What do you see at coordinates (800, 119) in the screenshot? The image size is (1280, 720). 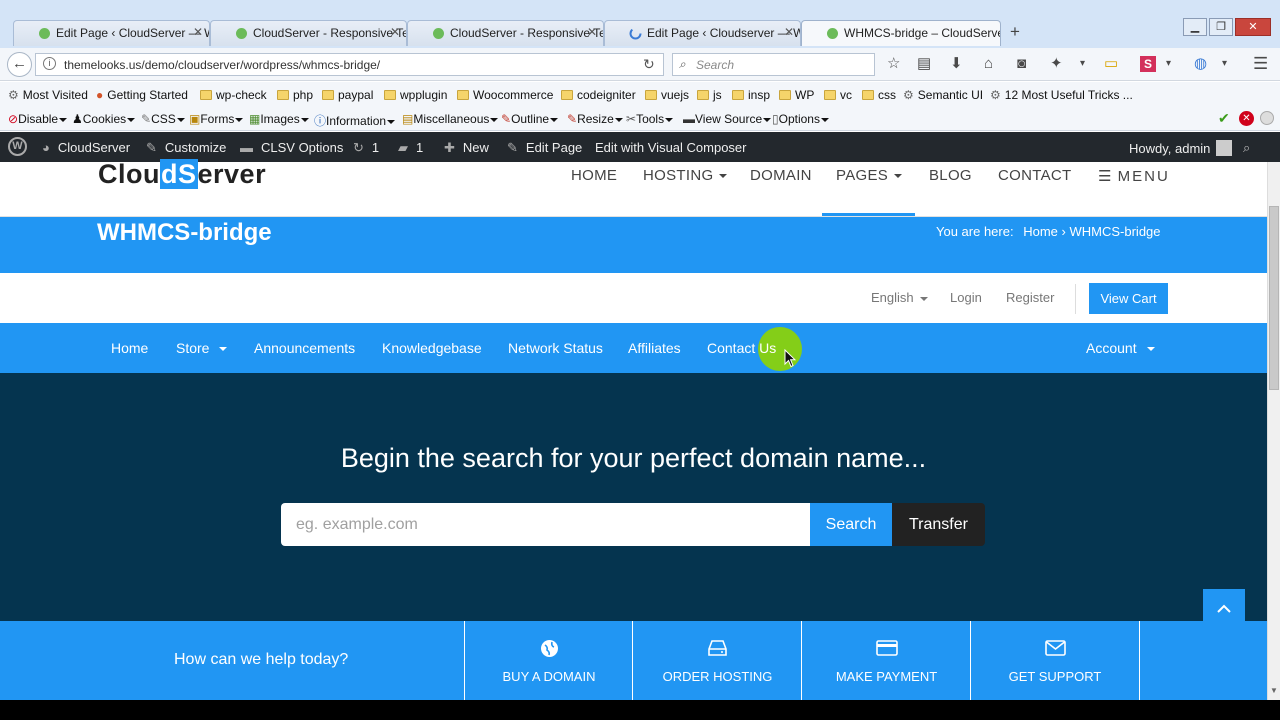 I see `devtool-options: ▯Options` at bounding box center [800, 119].